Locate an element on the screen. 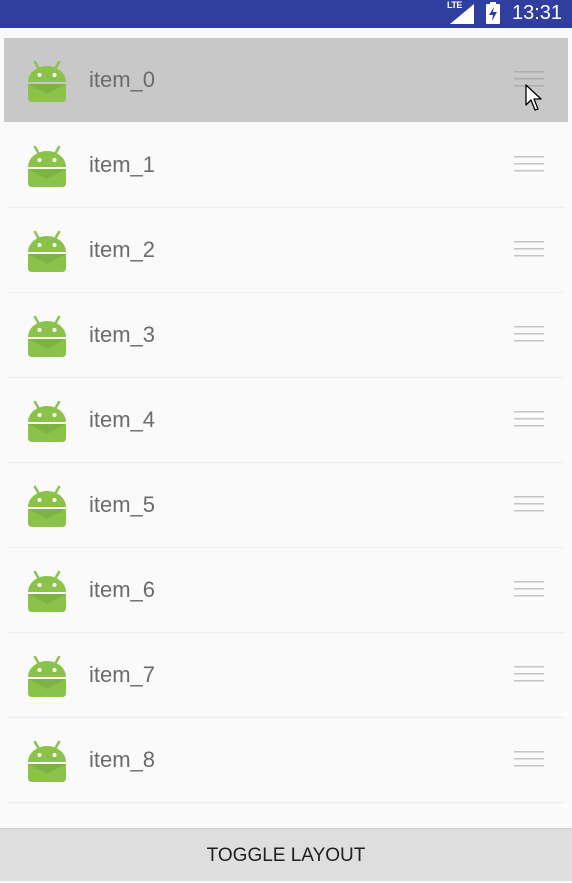 This screenshot has height=883, width=572. status-bar-clock: 13:31 is located at coordinates (537, 13).